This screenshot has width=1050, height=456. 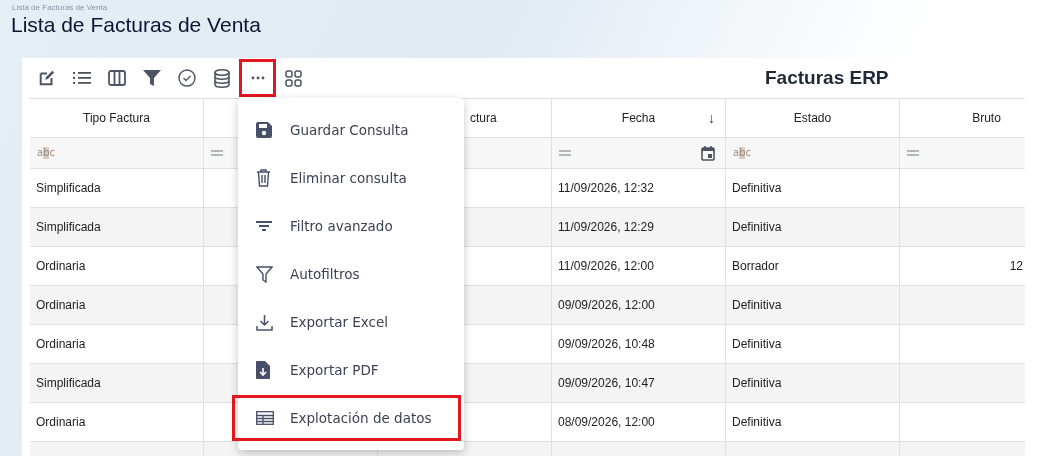 I want to click on more-button, so click(x=257, y=78).